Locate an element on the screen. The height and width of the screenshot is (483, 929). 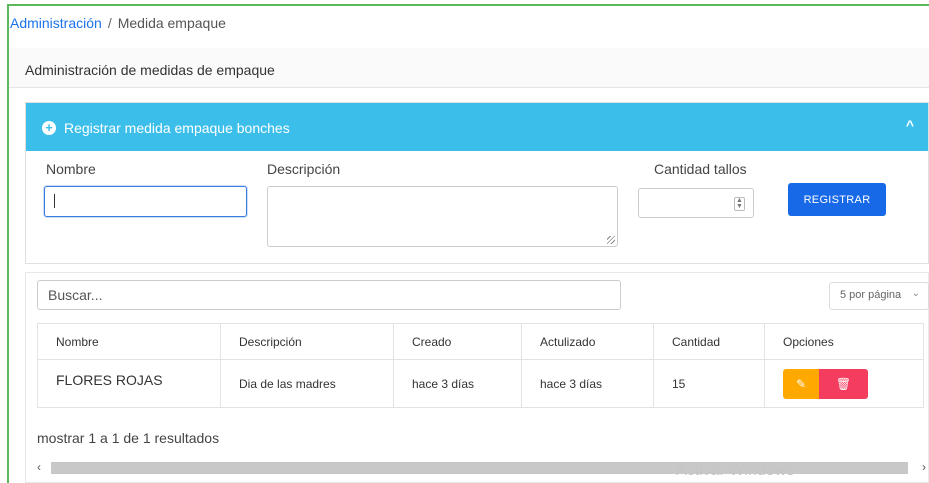
column-header-nombre: Nombre is located at coordinates (129, 341).